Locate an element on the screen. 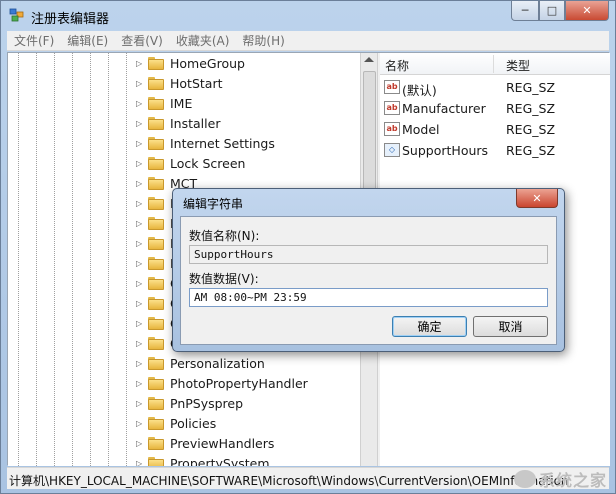 The image size is (616, 494). value-row: ◇ SupportHours REG_SZ is located at coordinates (495, 150).